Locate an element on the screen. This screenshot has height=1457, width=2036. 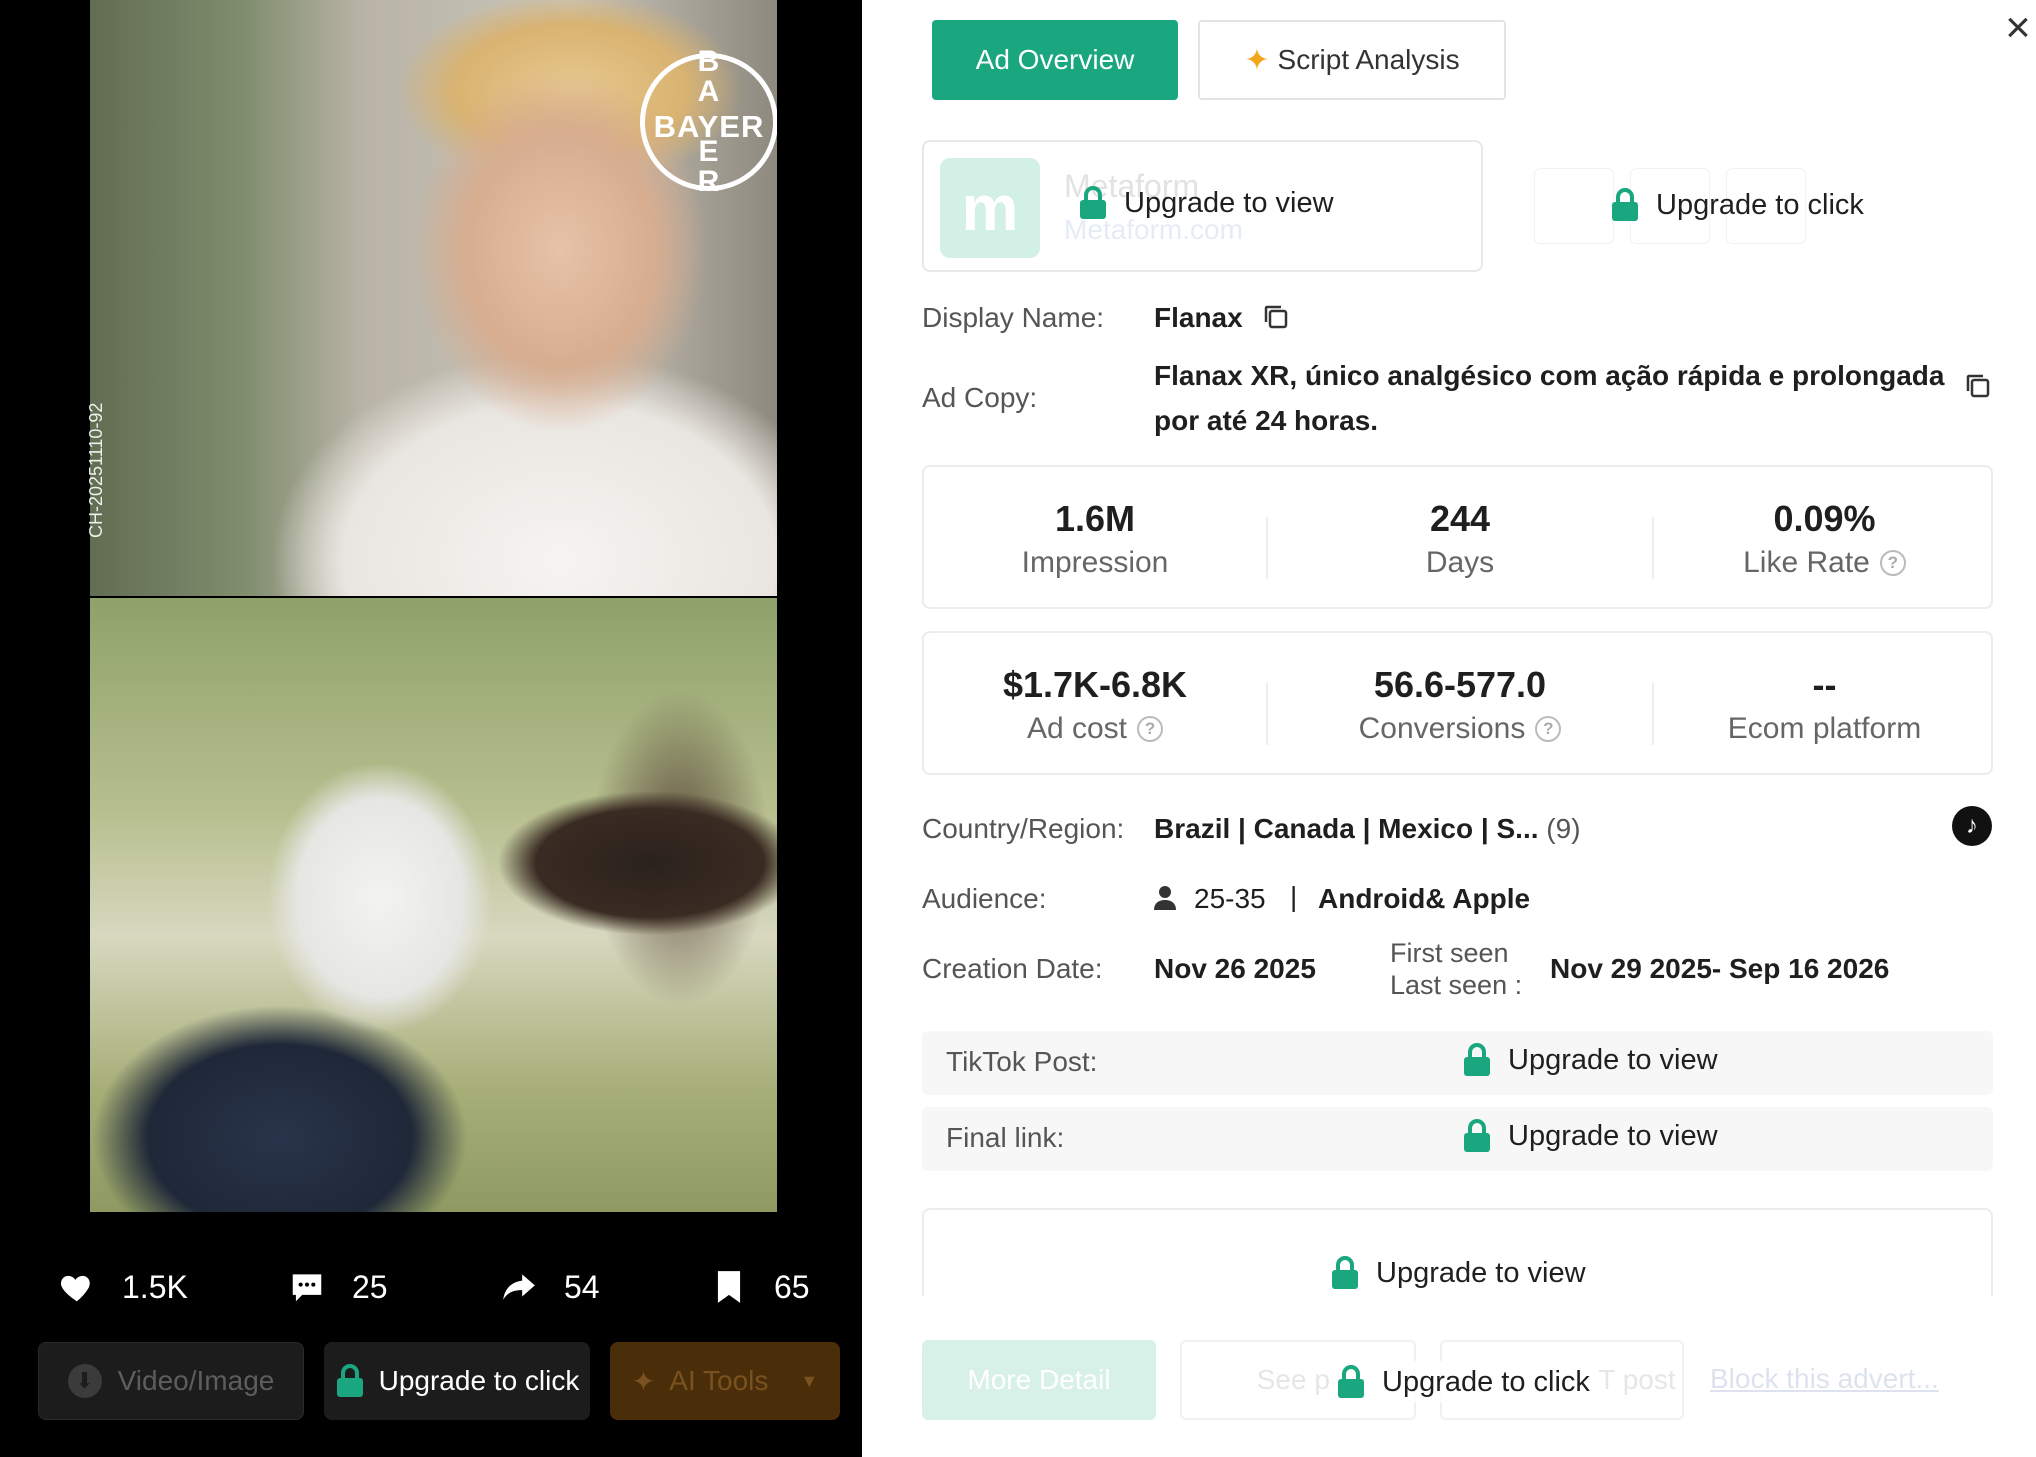
tab-ad-overview: Ad Overview is located at coordinates (1055, 60).